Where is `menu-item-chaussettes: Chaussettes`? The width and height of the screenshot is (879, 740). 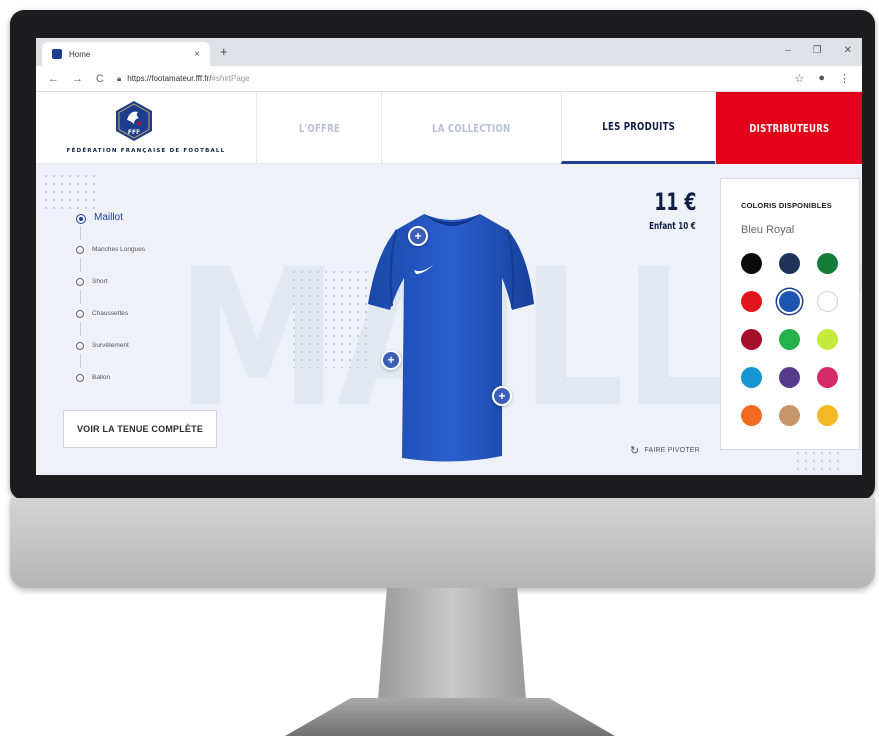
menu-item-chaussettes: Chaussettes is located at coordinates (110, 324).